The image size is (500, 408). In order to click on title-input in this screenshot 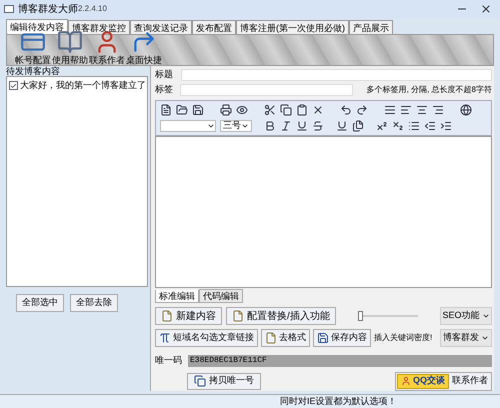, I will do `click(336, 75)`.